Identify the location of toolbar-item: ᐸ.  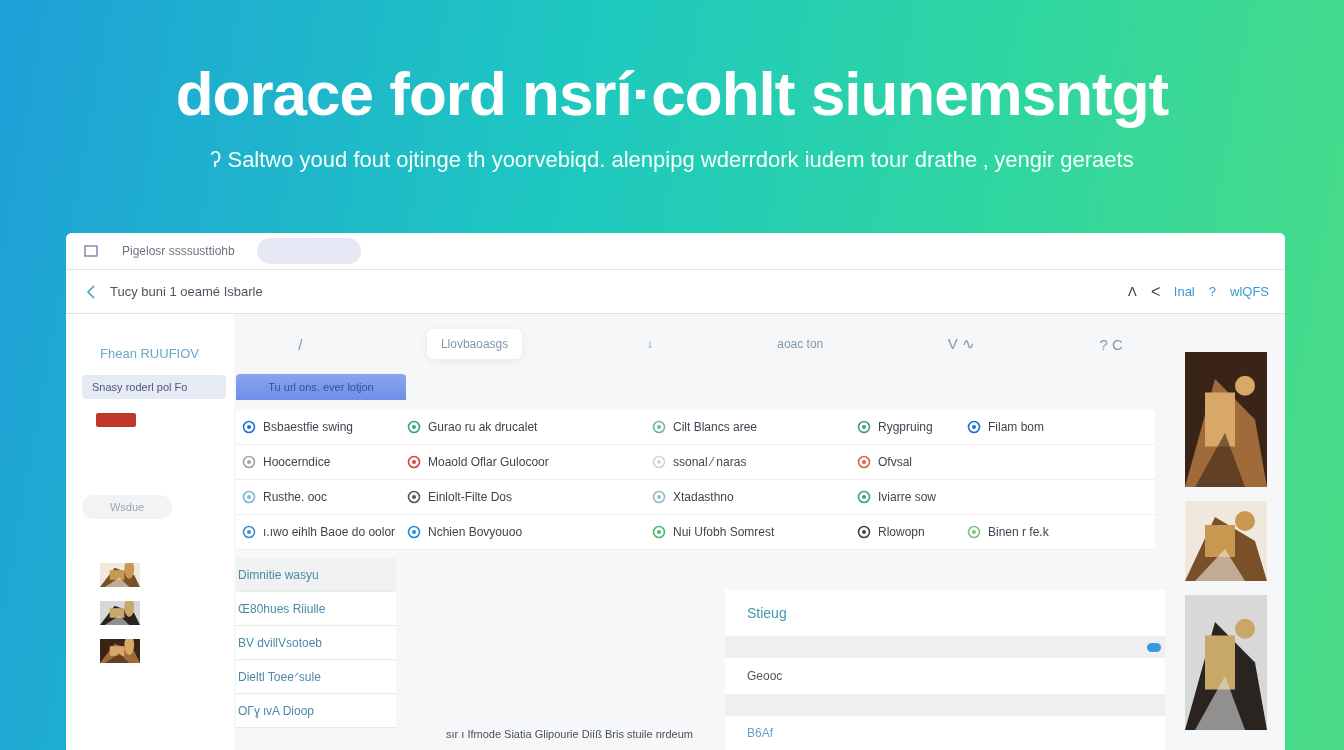
(1155, 292).